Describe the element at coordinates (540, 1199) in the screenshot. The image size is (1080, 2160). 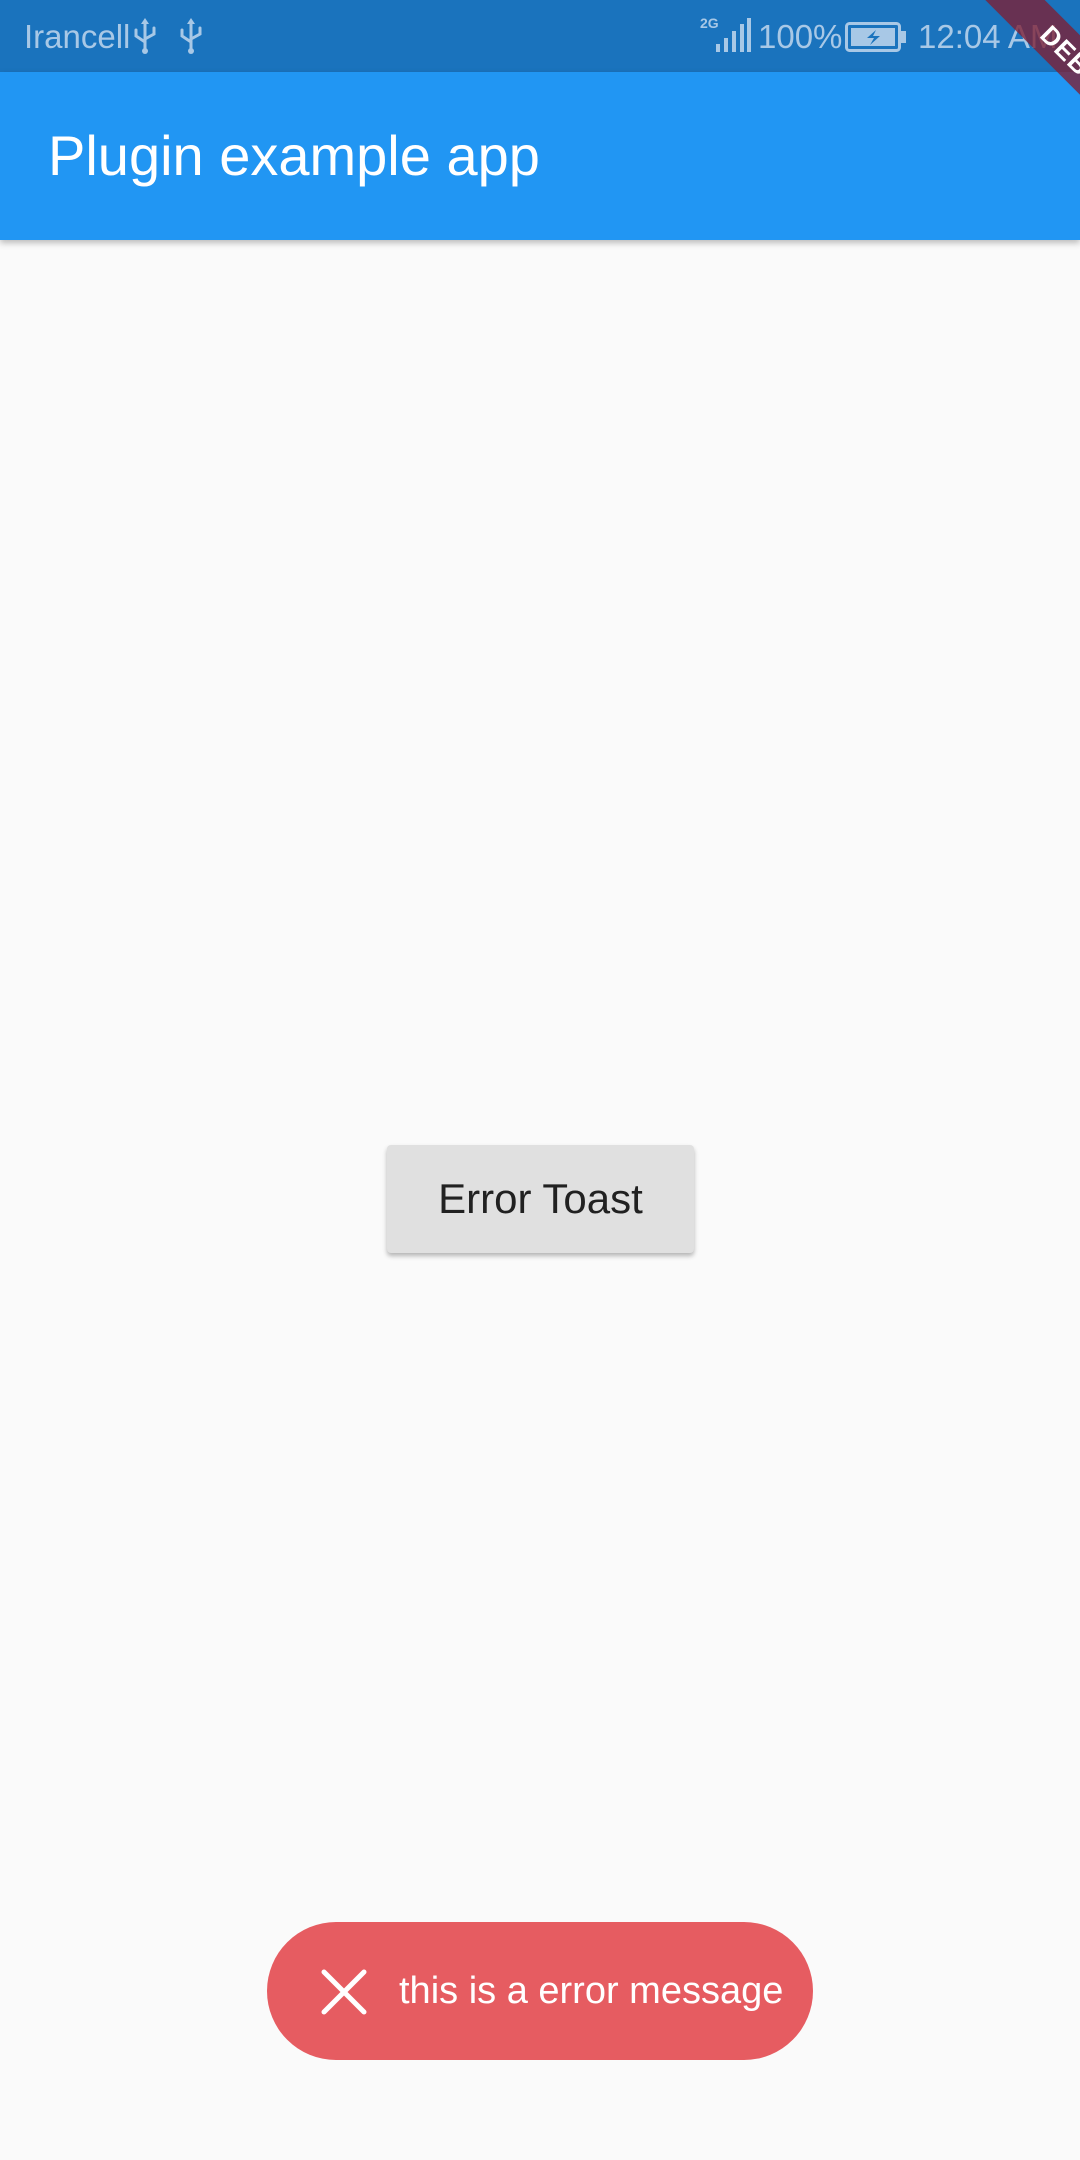
I see `error-toast-button: Error Toast` at that location.